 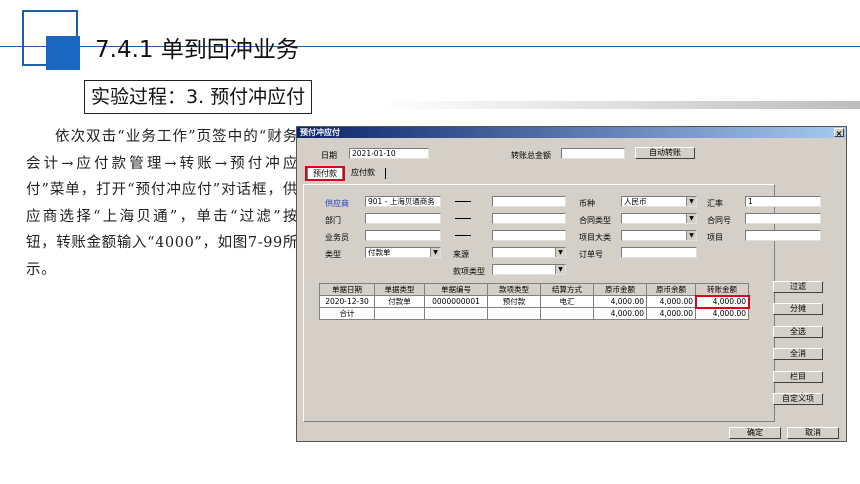 What do you see at coordinates (783, 218) in the screenshot?
I see `contract-no-field` at bounding box center [783, 218].